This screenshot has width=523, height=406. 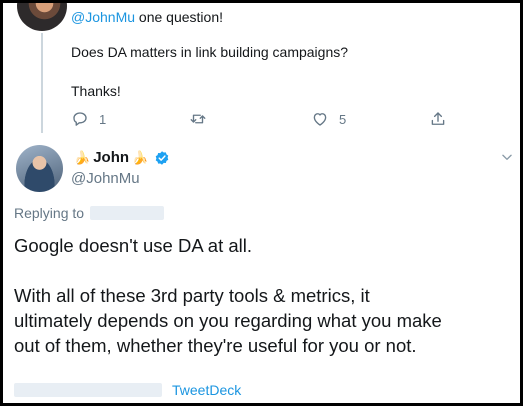 I want to click on author-handle: @JohnMu, so click(x=105, y=178).